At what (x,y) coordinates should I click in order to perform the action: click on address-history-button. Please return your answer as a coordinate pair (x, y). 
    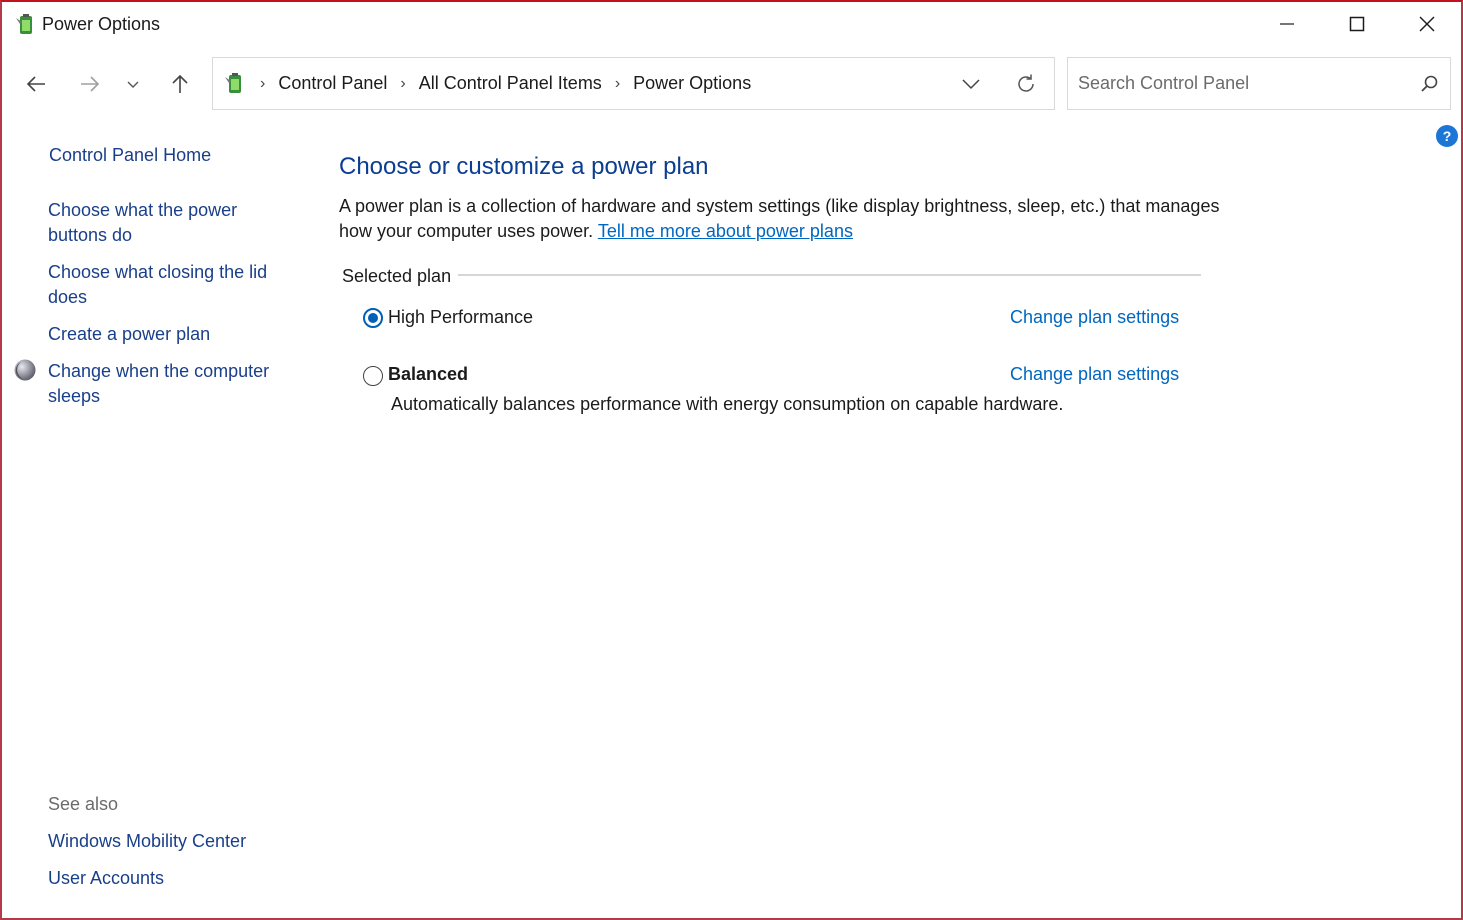
    Looking at the image, I should click on (971, 84).